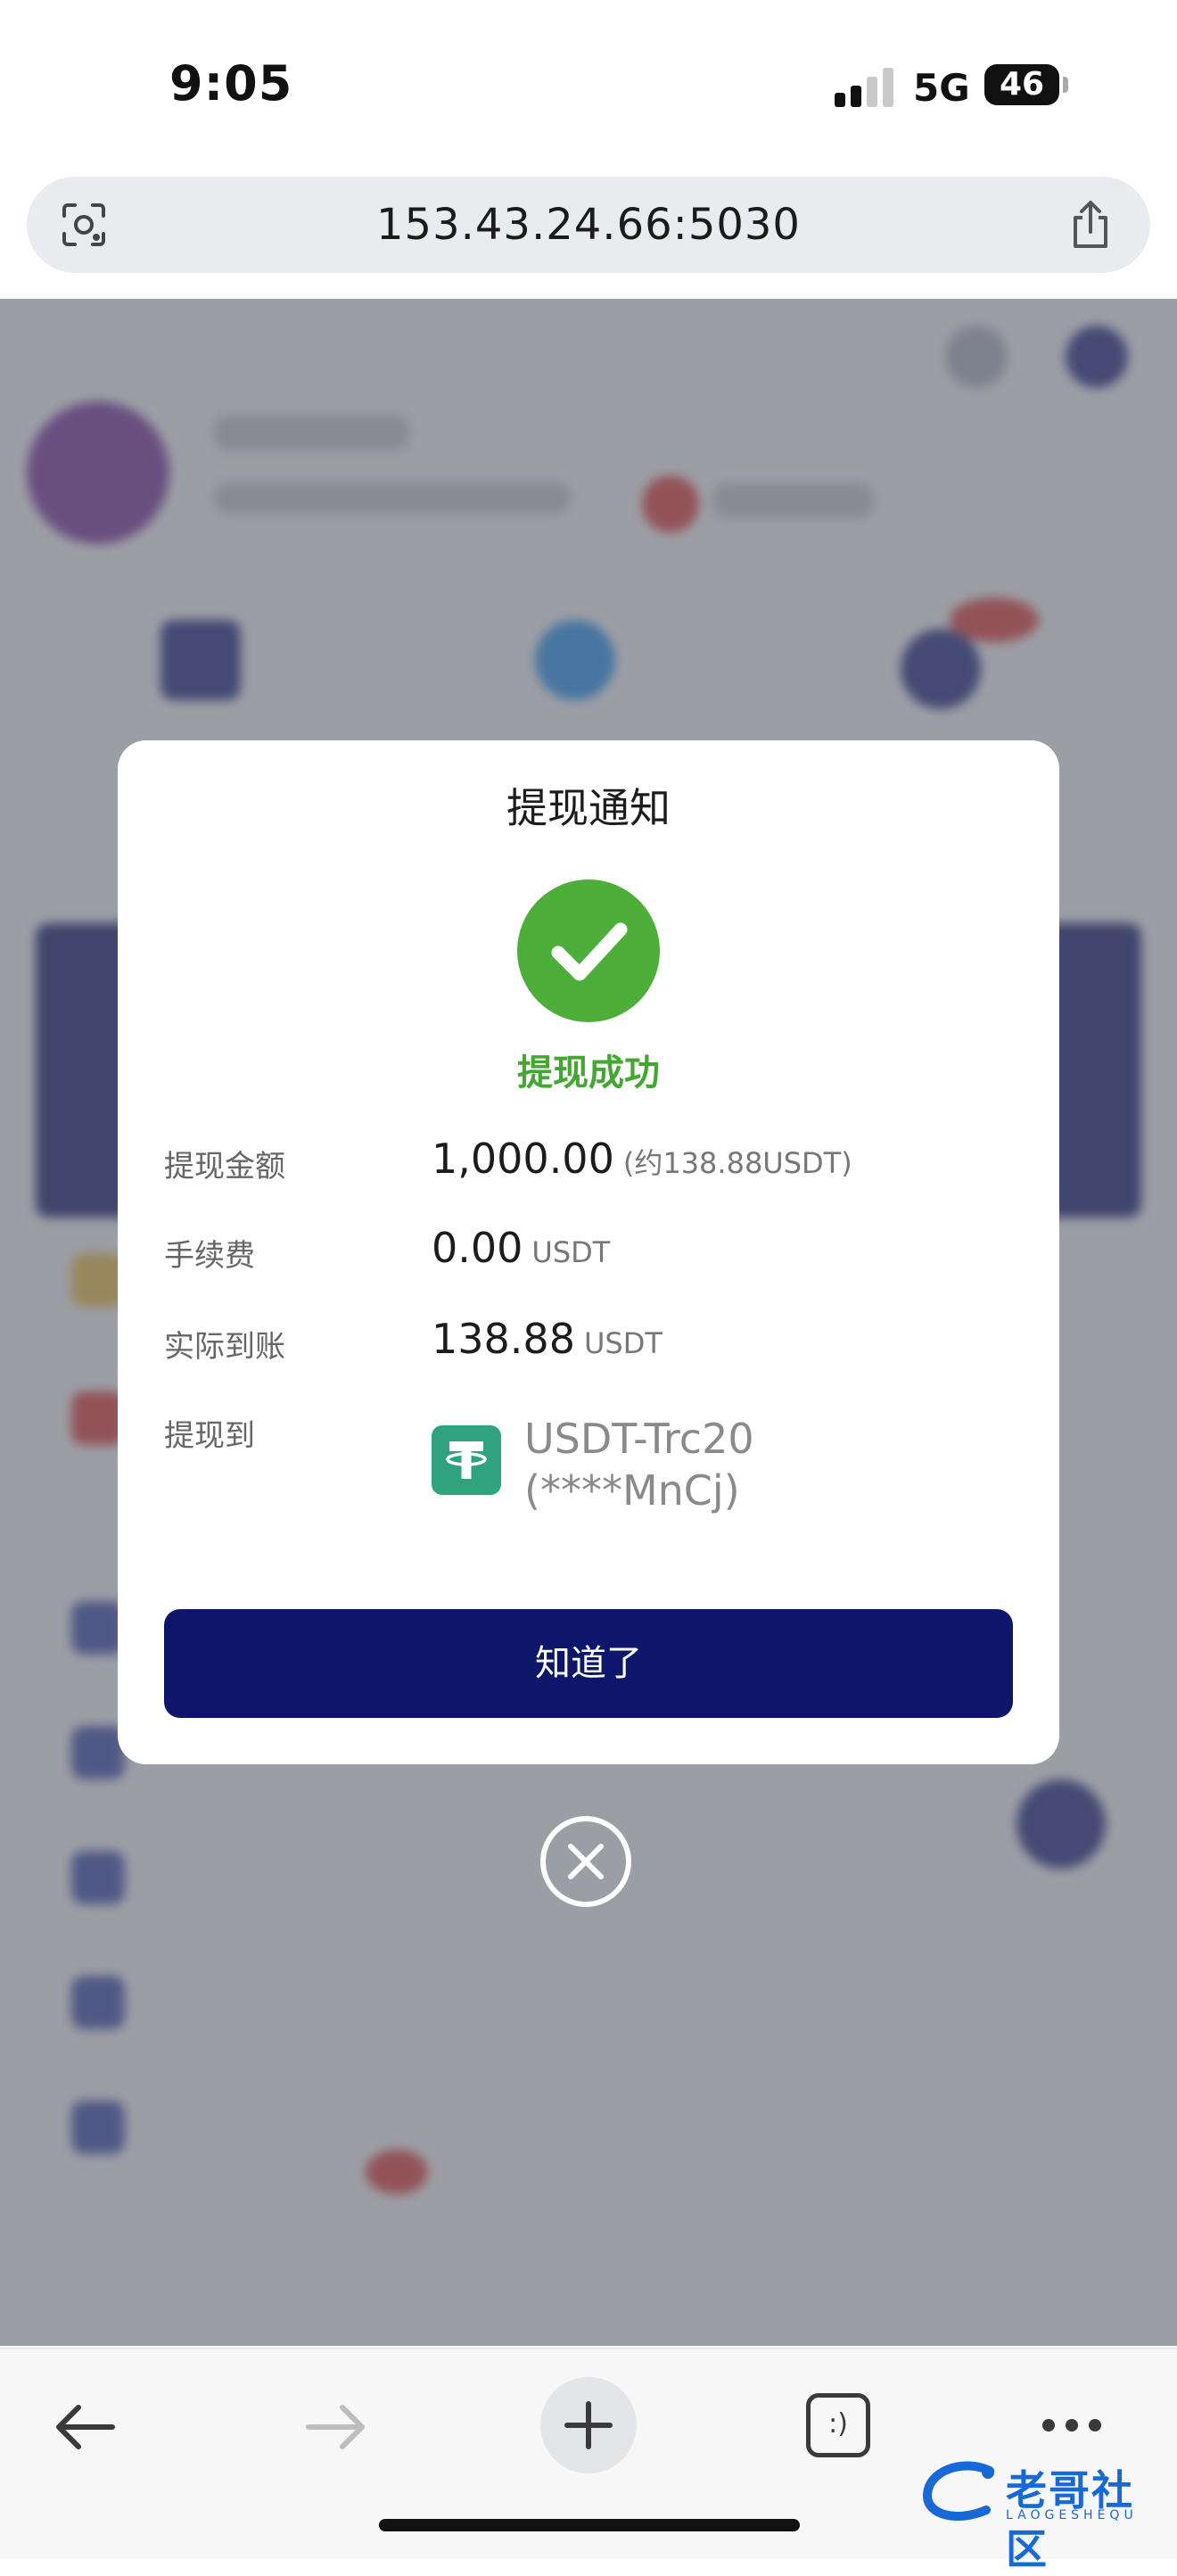  I want to click on home-indicator, so click(589, 2525).